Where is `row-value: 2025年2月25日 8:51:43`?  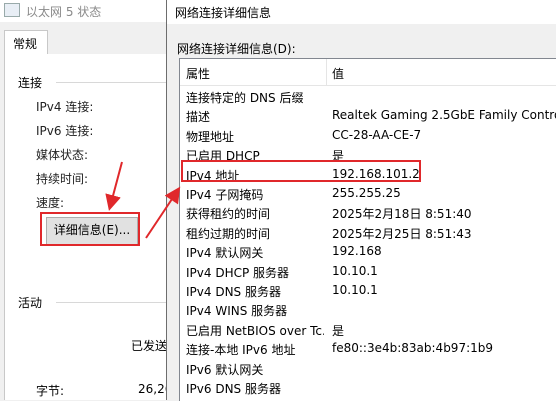
row-value: 2025年2月25日 8:51:43 is located at coordinates (402, 233).